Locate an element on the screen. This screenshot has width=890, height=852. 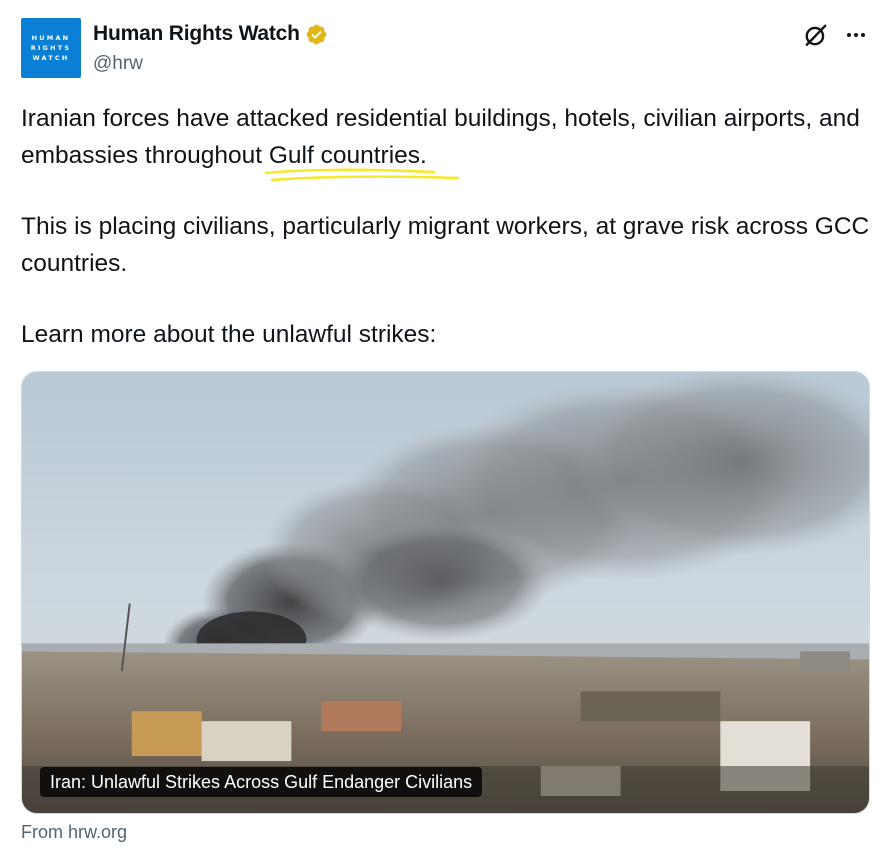
author-display-name: Human Rights Watch is located at coordinates (196, 34).